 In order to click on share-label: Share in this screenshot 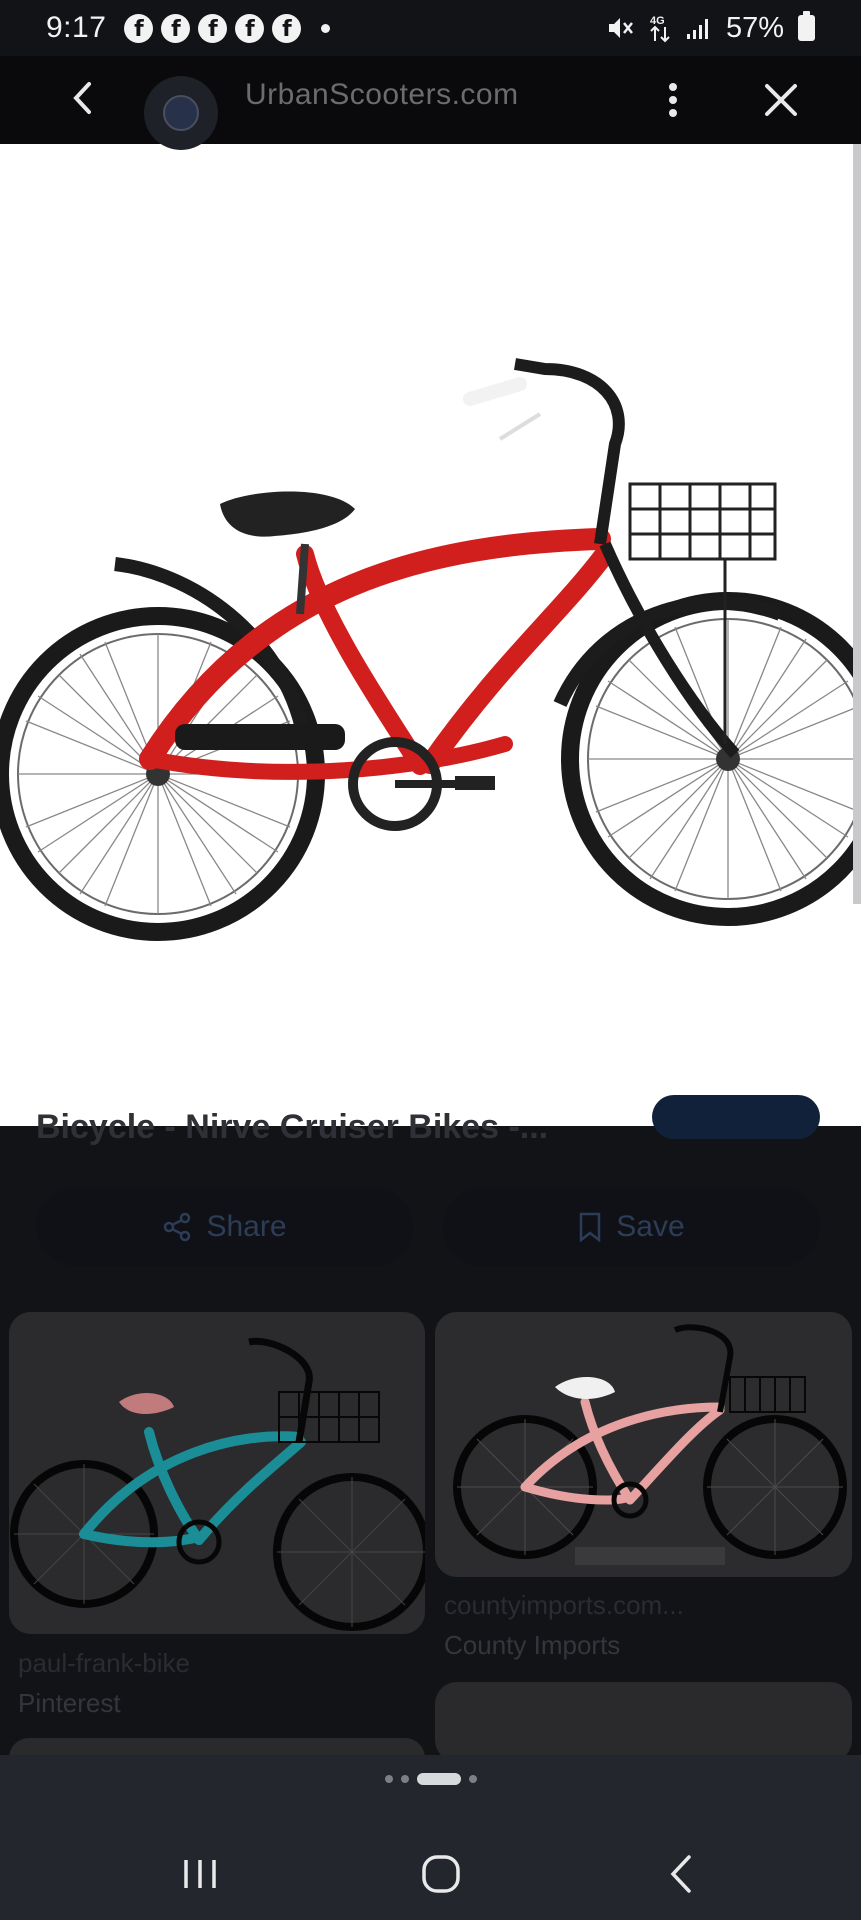, I will do `click(246, 1226)`.